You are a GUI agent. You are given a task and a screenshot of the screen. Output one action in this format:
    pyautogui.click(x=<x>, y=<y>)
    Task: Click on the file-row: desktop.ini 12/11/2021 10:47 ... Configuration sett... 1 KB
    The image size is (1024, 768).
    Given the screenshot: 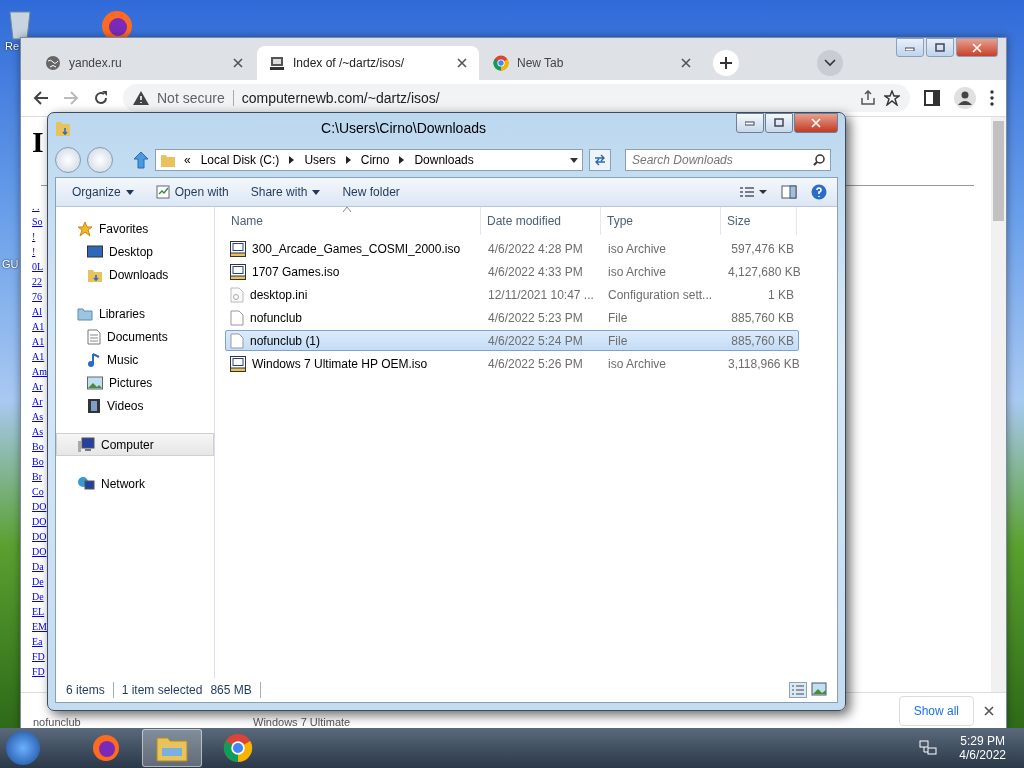 What is the action you would take?
    pyautogui.click(x=512, y=294)
    